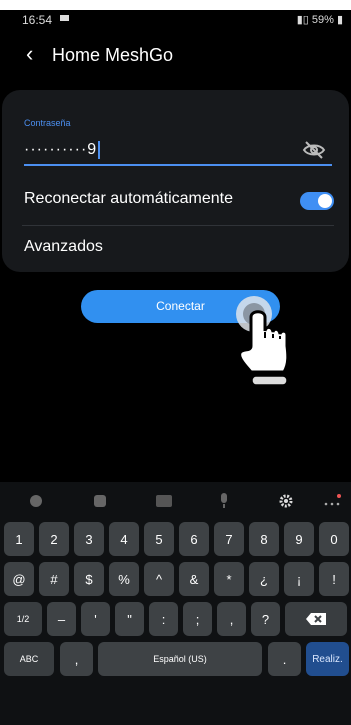 This screenshot has height=725, width=351. What do you see at coordinates (23, 619) in the screenshot?
I see `key-symbol-page: 1/2` at bounding box center [23, 619].